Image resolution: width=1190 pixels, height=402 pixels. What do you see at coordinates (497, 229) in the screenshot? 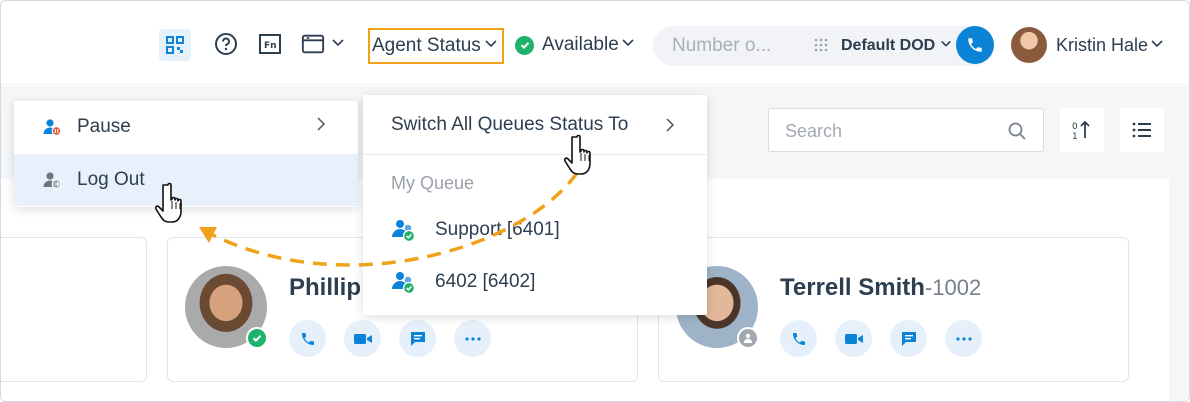
I see `queue-label: Support [6401]` at bounding box center [497, 229].